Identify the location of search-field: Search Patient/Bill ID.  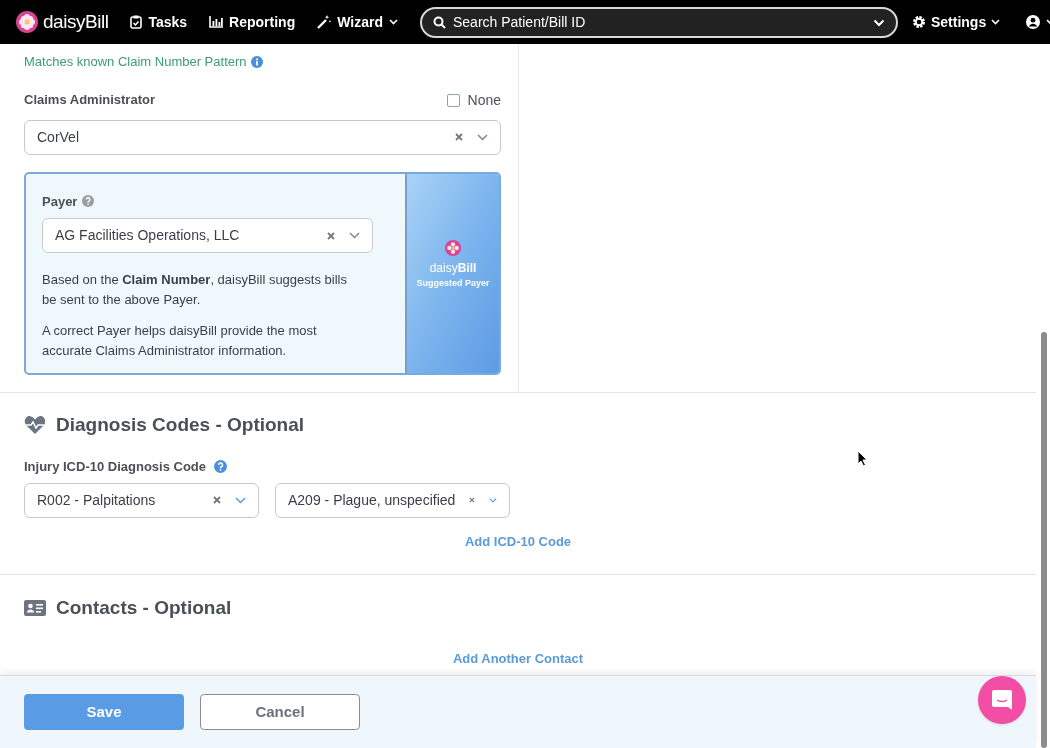
(659, 22).